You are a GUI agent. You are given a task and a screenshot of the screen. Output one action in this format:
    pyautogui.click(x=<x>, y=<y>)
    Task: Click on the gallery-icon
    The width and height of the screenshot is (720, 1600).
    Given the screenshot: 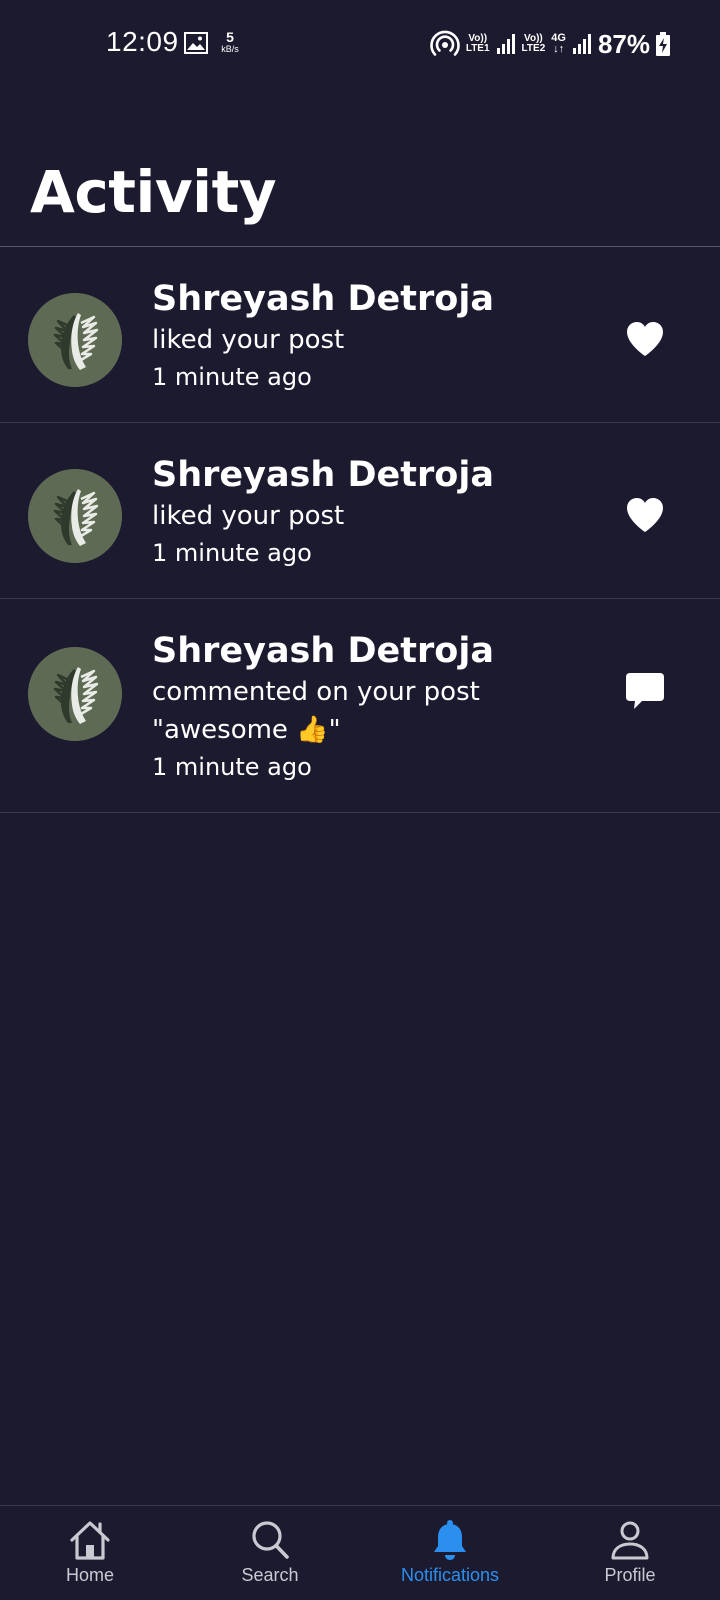 What is the action you would take?
    pyautogui.click(x=196, y=43)
    